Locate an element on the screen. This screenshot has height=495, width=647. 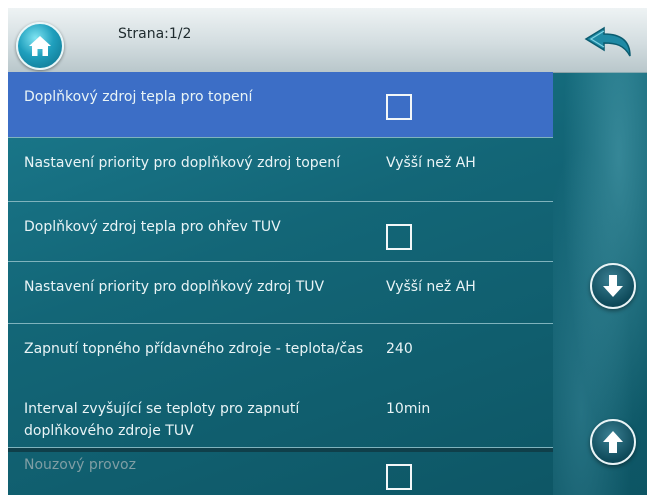
setting-row-heat-source-heating: Doplňkový zdroj tepla pro topení is located at coordinates (280, 105).